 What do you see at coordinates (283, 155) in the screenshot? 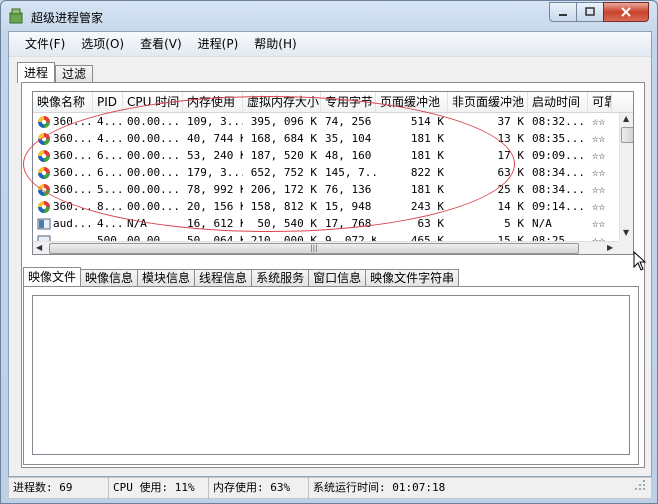
I see `table-cell: 187, 520 K` at bounding box center [283, 155].